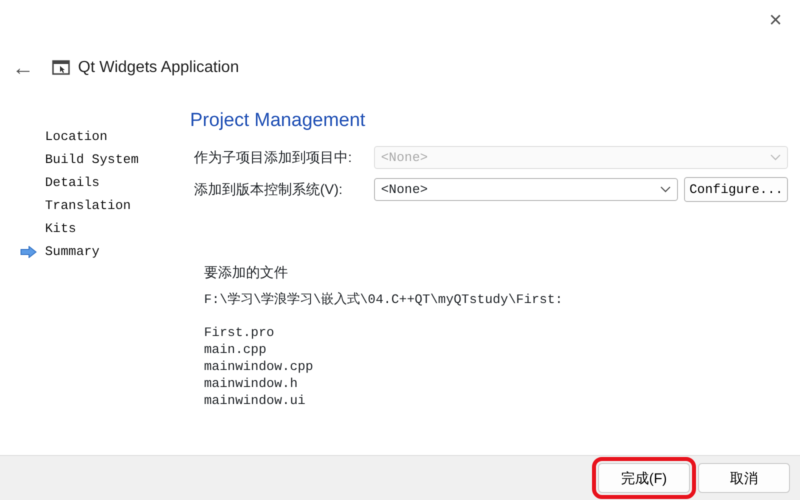 This screenshot has width=800, height=500. What do you see at coordinates (273, 157) in the screenshot?
I see `field-label: 作为子项目添加到项目中:` at bounding box center [273, 157].